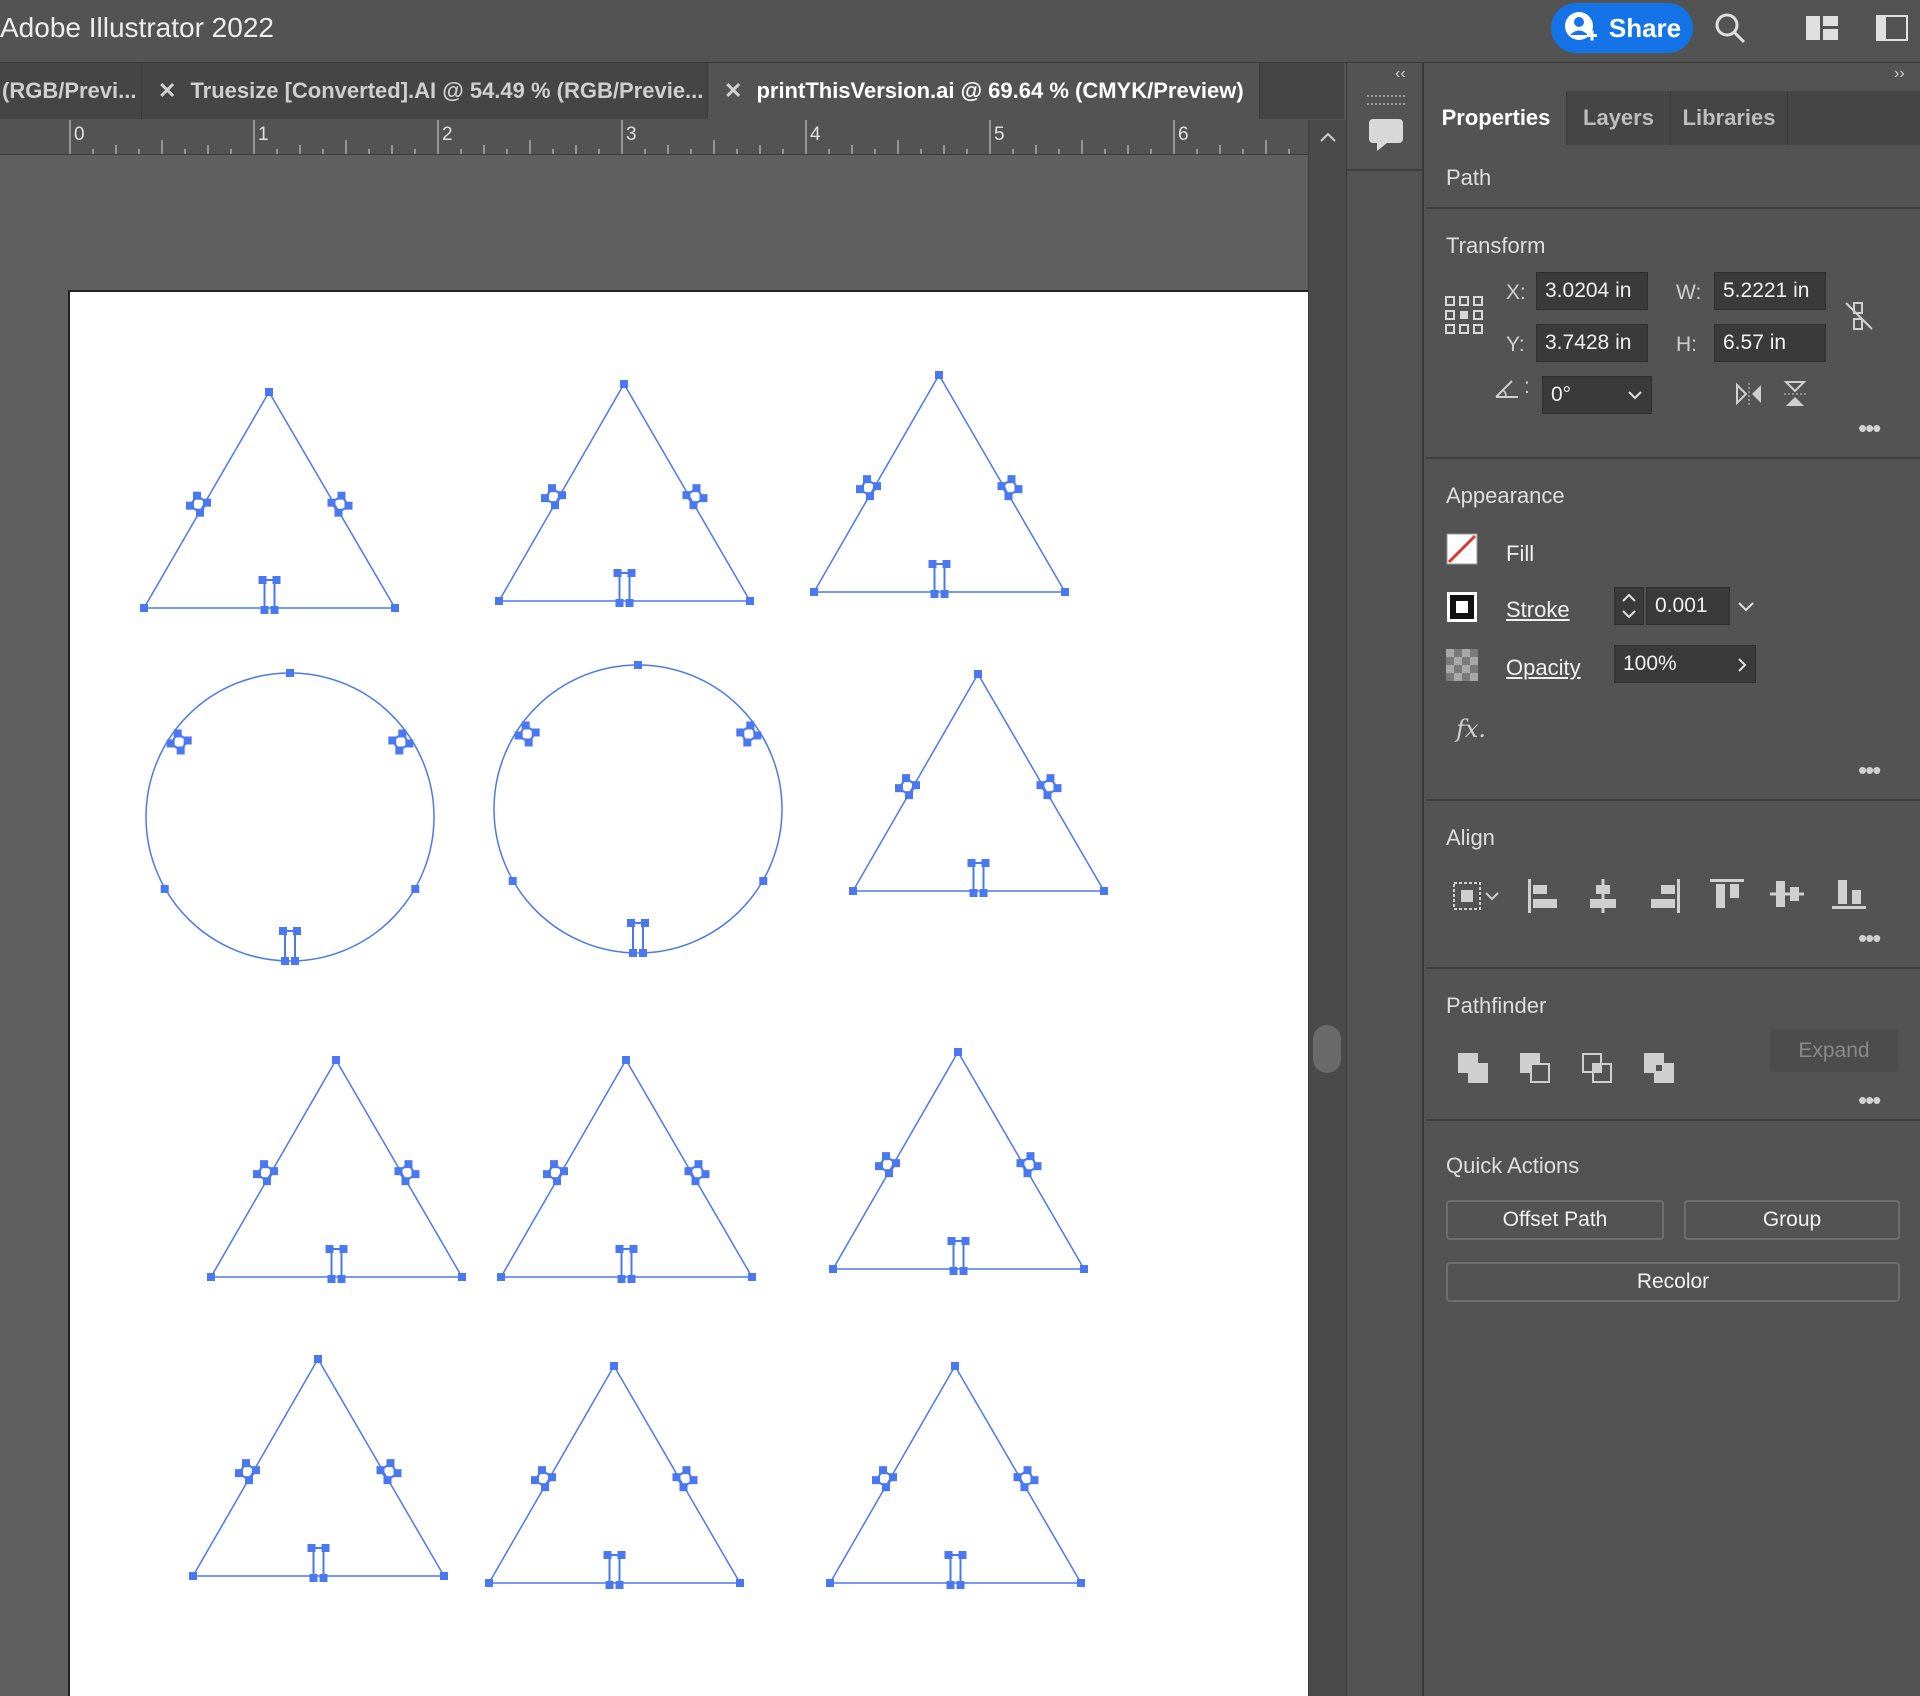  Describe the element at coordinates (1385, 170) in the screenshot. I see `strip-divider` at that location.